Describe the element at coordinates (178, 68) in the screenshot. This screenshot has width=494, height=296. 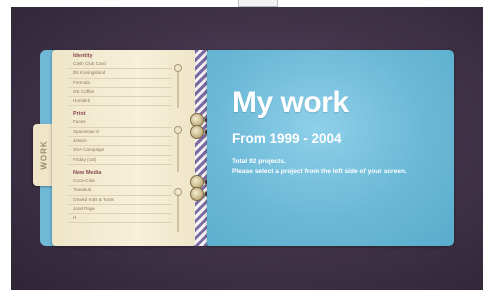
I see `scrollbar-knob-identity` at that location.